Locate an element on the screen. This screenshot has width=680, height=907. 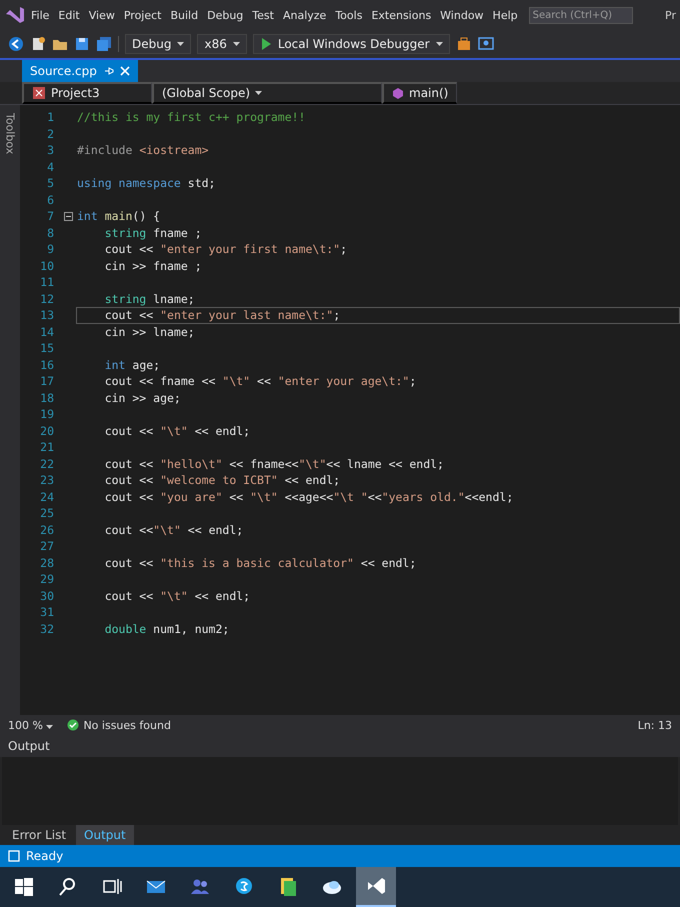
menu-item: View is located at coordinates (101, 15).